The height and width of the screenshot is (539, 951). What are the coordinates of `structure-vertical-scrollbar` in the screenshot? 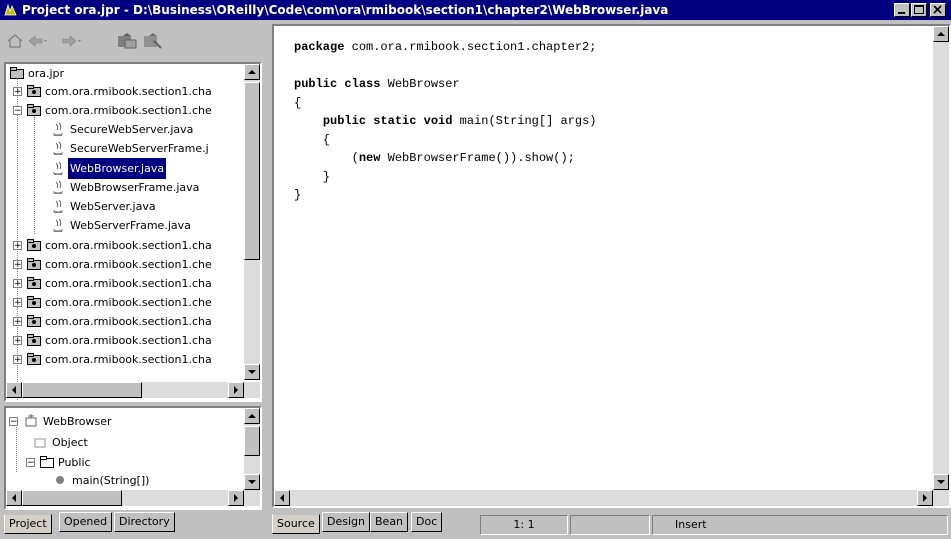 It's located at (252, 449).